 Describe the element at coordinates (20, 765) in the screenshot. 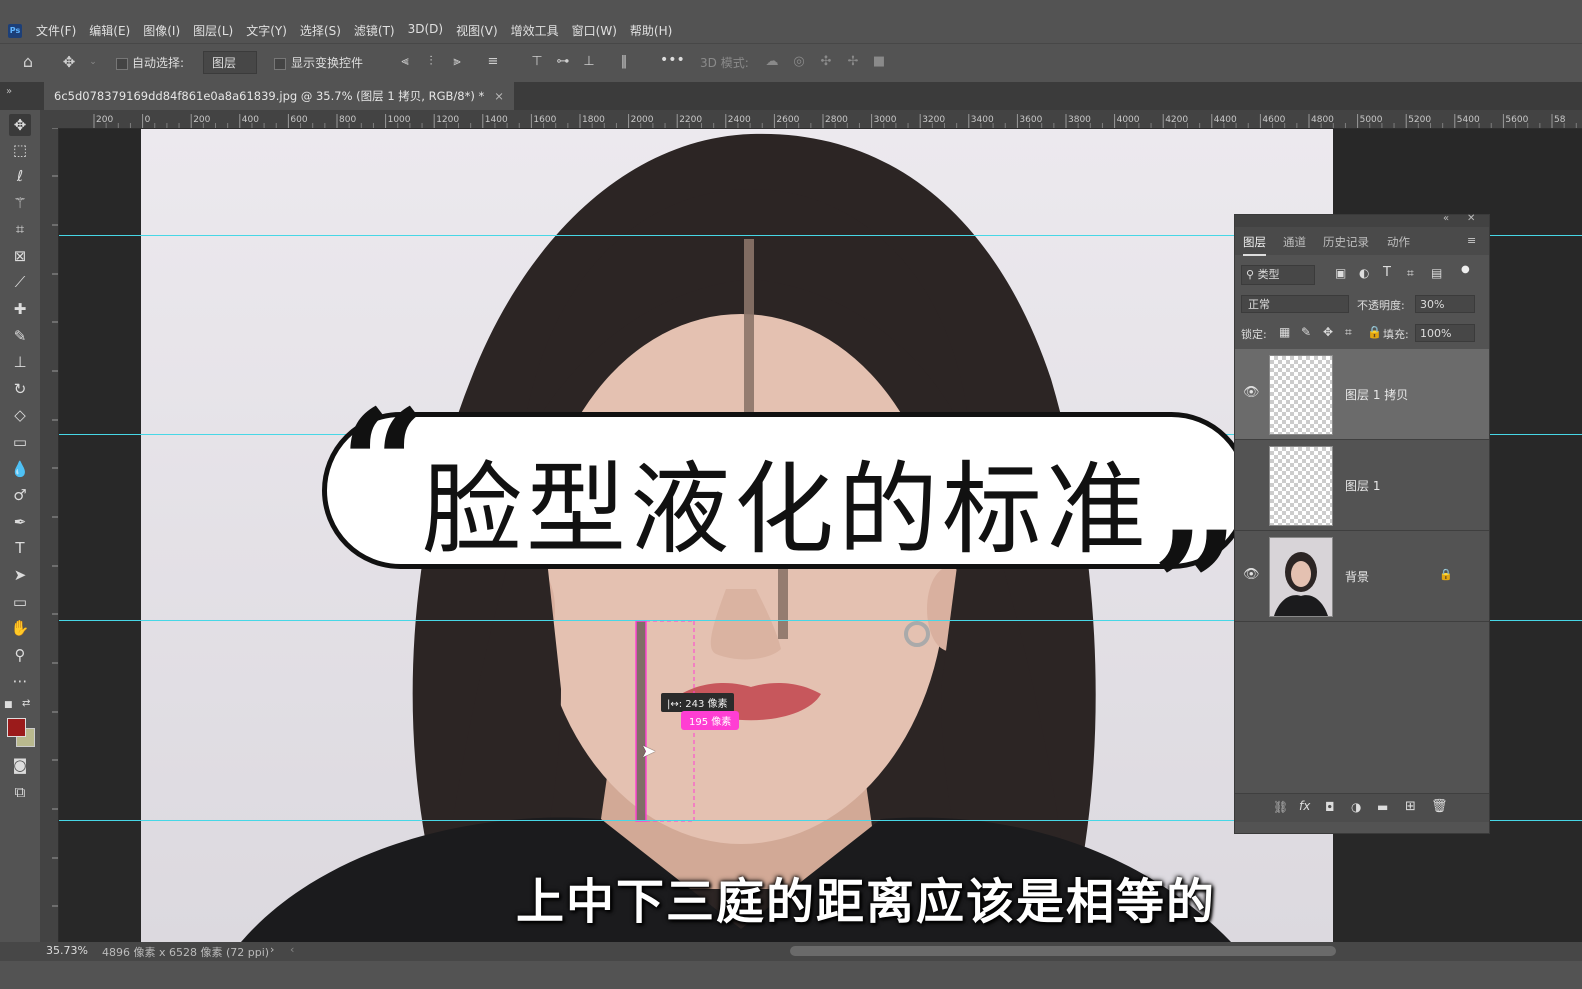

I see `quick-mask-icon: ◙` at that location.